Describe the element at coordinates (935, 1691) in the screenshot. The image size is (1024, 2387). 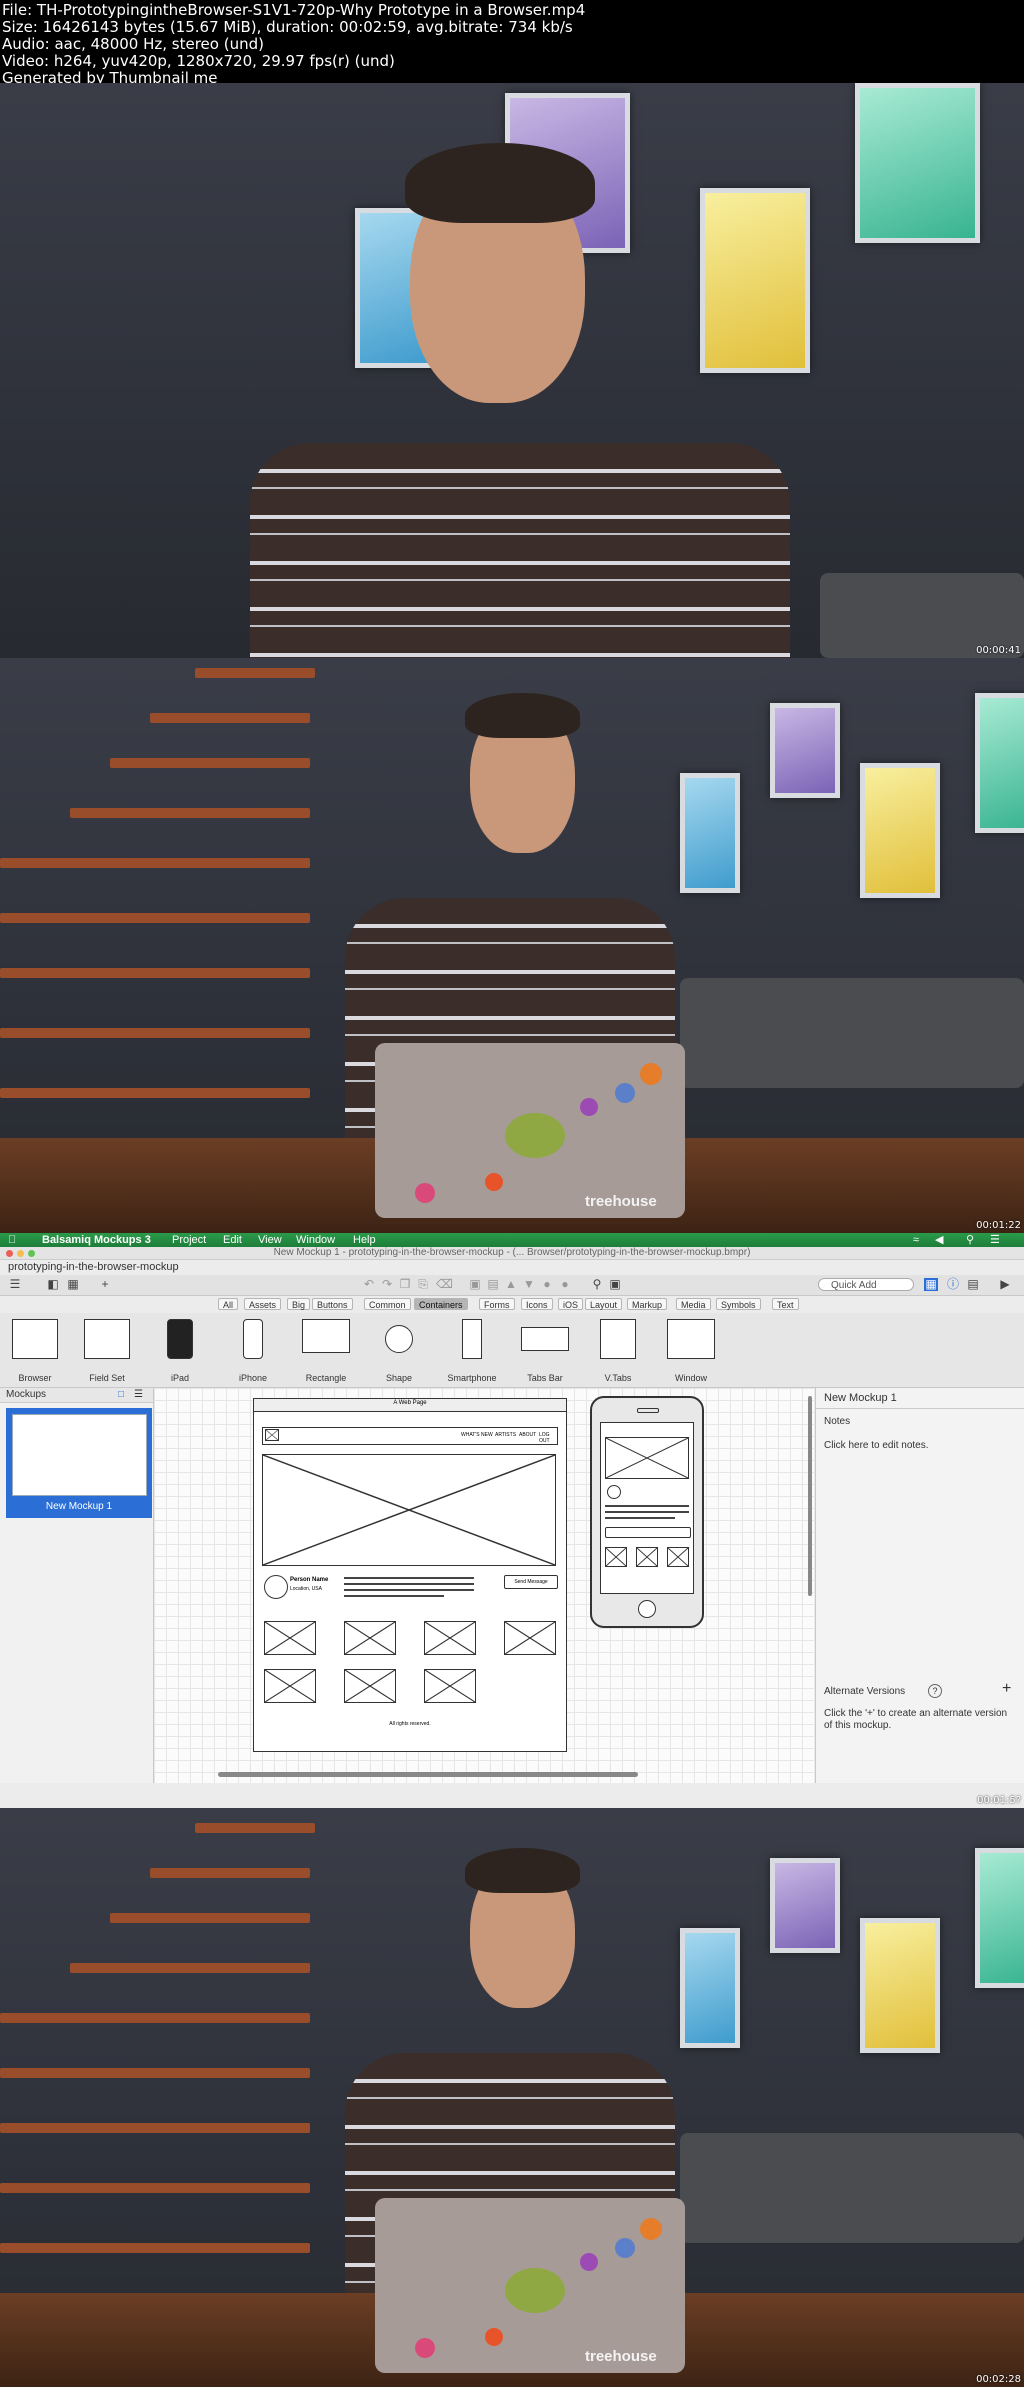
I see `help-icon: ?` at that location.